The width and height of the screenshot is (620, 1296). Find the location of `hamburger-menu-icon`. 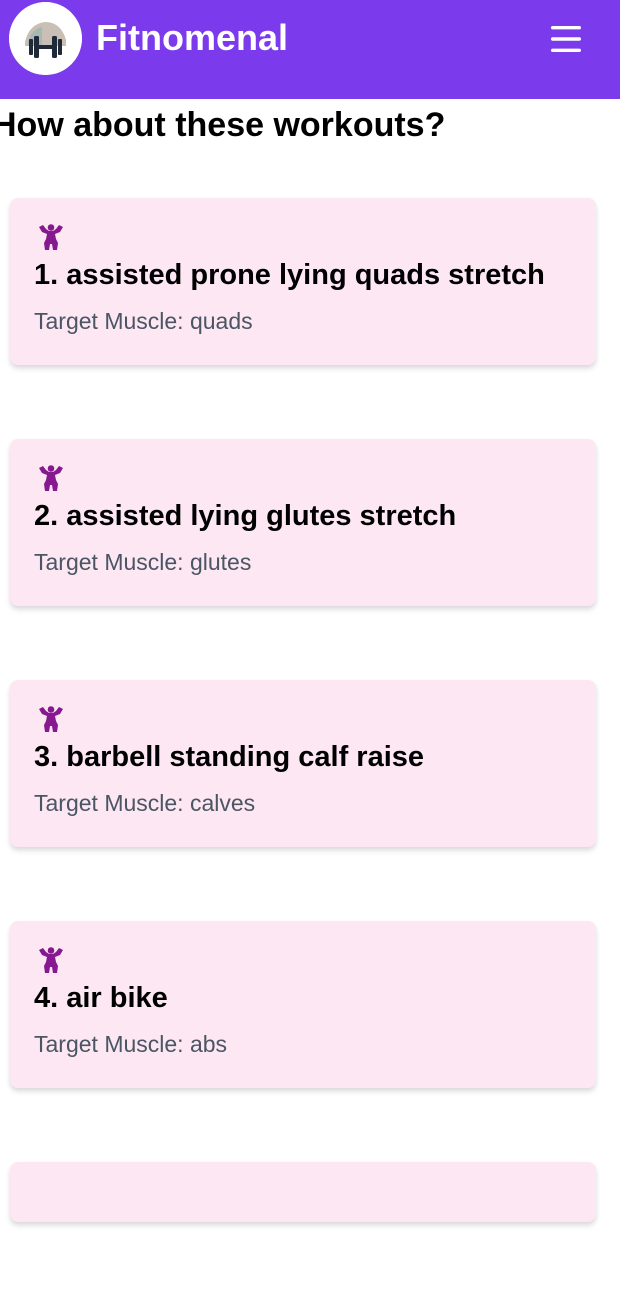

hamburger-menu-icon is located at coordinates (566, 39).